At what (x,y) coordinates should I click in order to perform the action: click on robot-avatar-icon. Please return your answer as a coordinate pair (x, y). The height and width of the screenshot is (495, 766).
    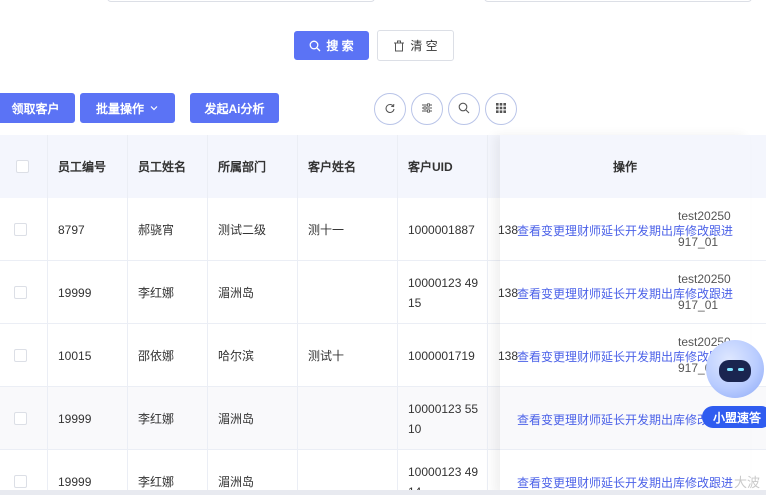
    Looking at the image, I should click on (735, 369).